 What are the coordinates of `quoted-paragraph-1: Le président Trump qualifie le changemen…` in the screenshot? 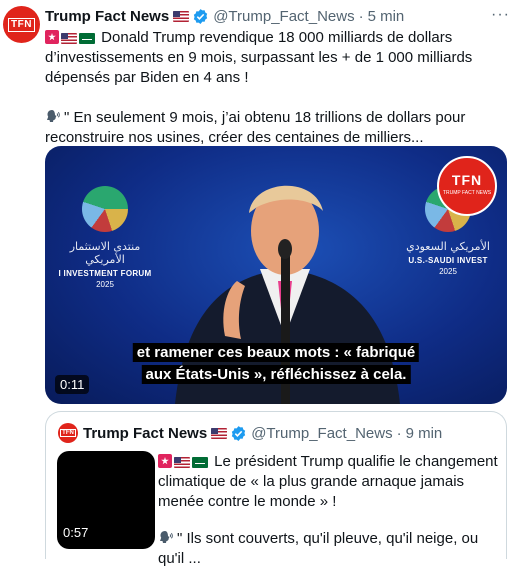 It's located at (330, 482).